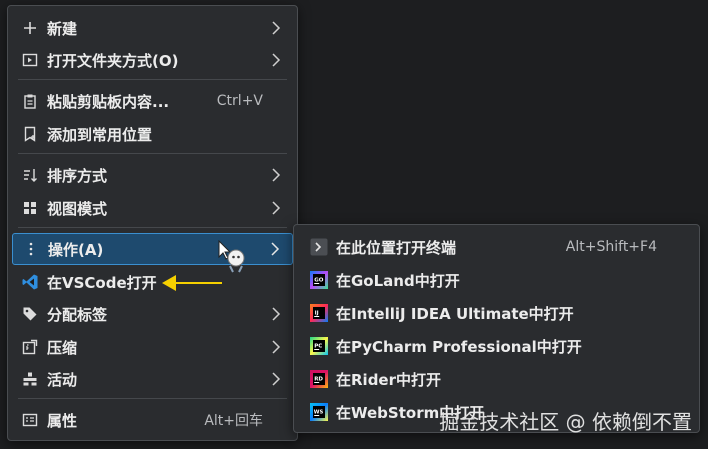 The width and height of the screenshot is (708, 449). Describe the element at coordinates (152, 347) in the screenshot. I see `menu-item-compress: 压缩` at that location.